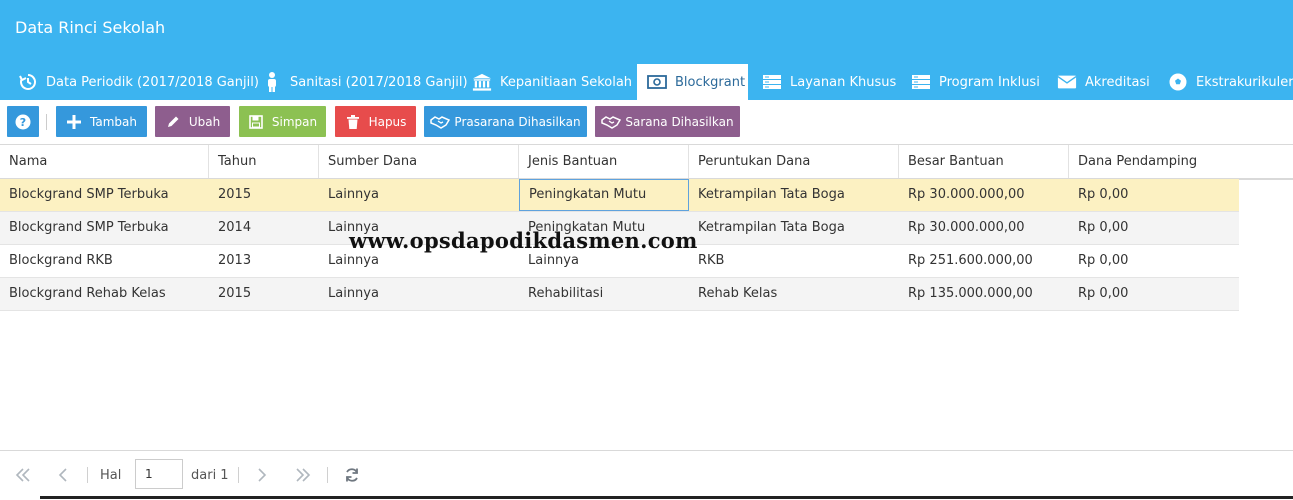 This screenshot has width=1293, height=500. What do you see at coordinates (46, 122) in the screenshot?
I see `toolbar-separator` at bounding box center [46, 122].